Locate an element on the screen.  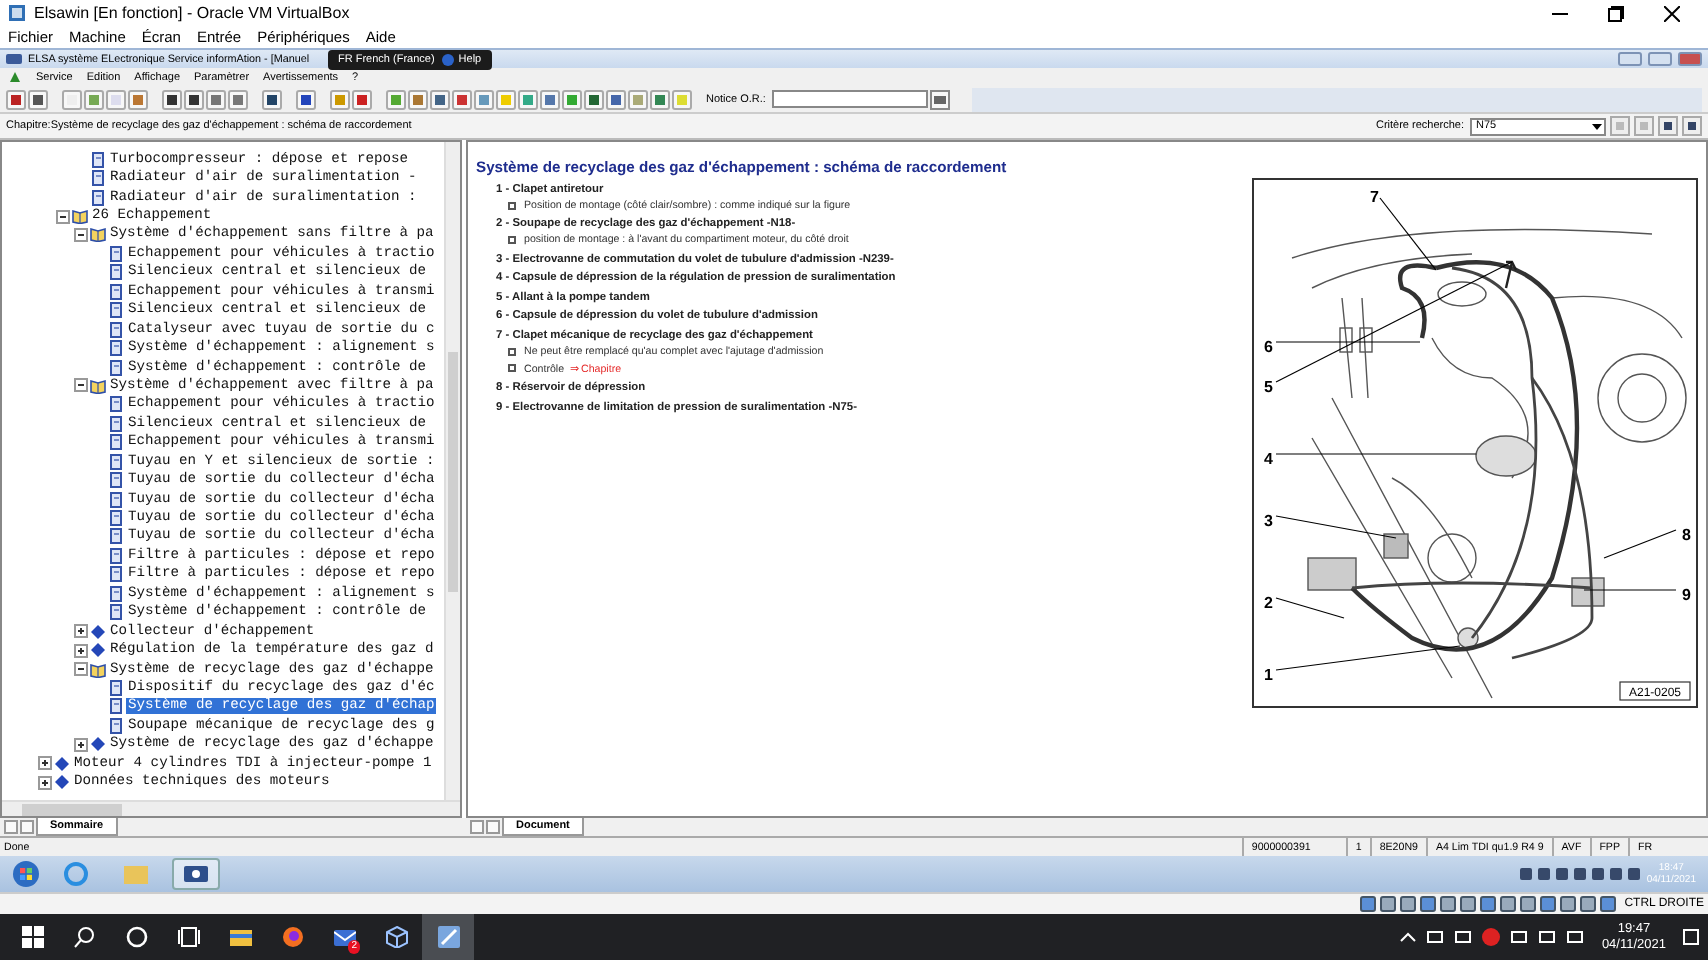
diamond-icon is located at coordinates (98, 744).